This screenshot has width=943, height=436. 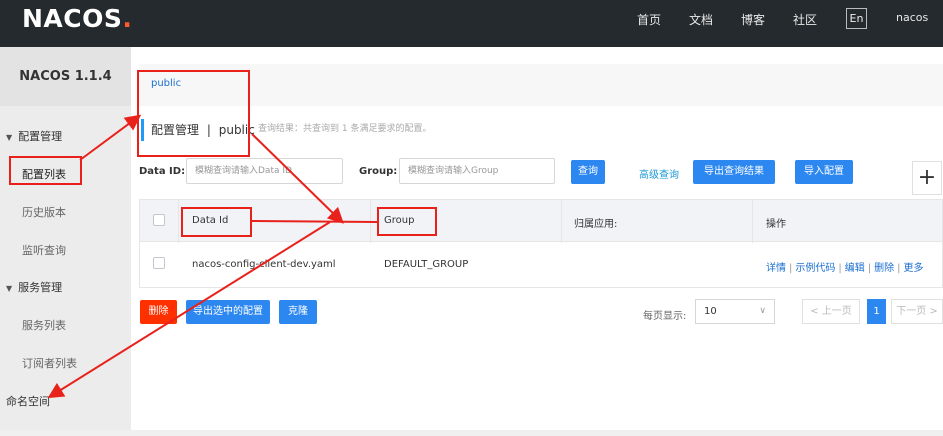 I want to click on line-data-id-to-group, so click(x=314, y=221).